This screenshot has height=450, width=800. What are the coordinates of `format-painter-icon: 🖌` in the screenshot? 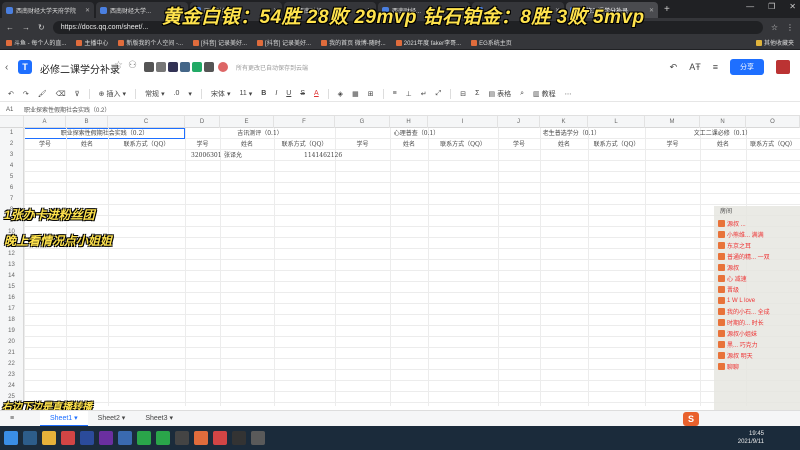 It's located at (42, 94).